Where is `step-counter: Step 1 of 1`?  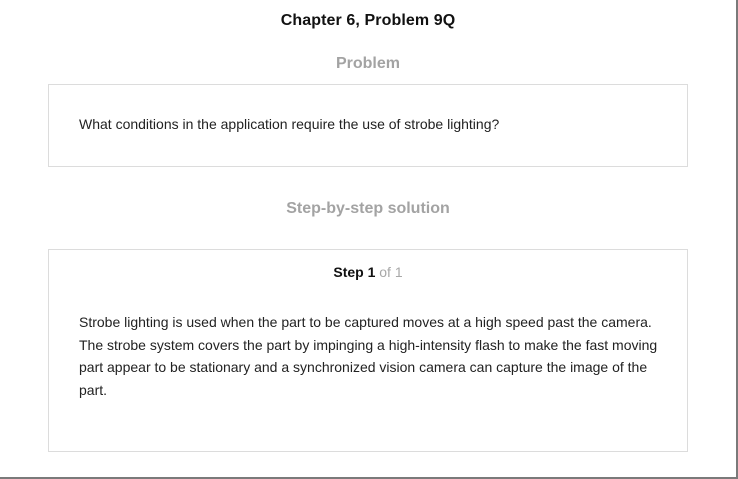 step-counter: Step 1 of 1 is located at coordinates (368, 272).